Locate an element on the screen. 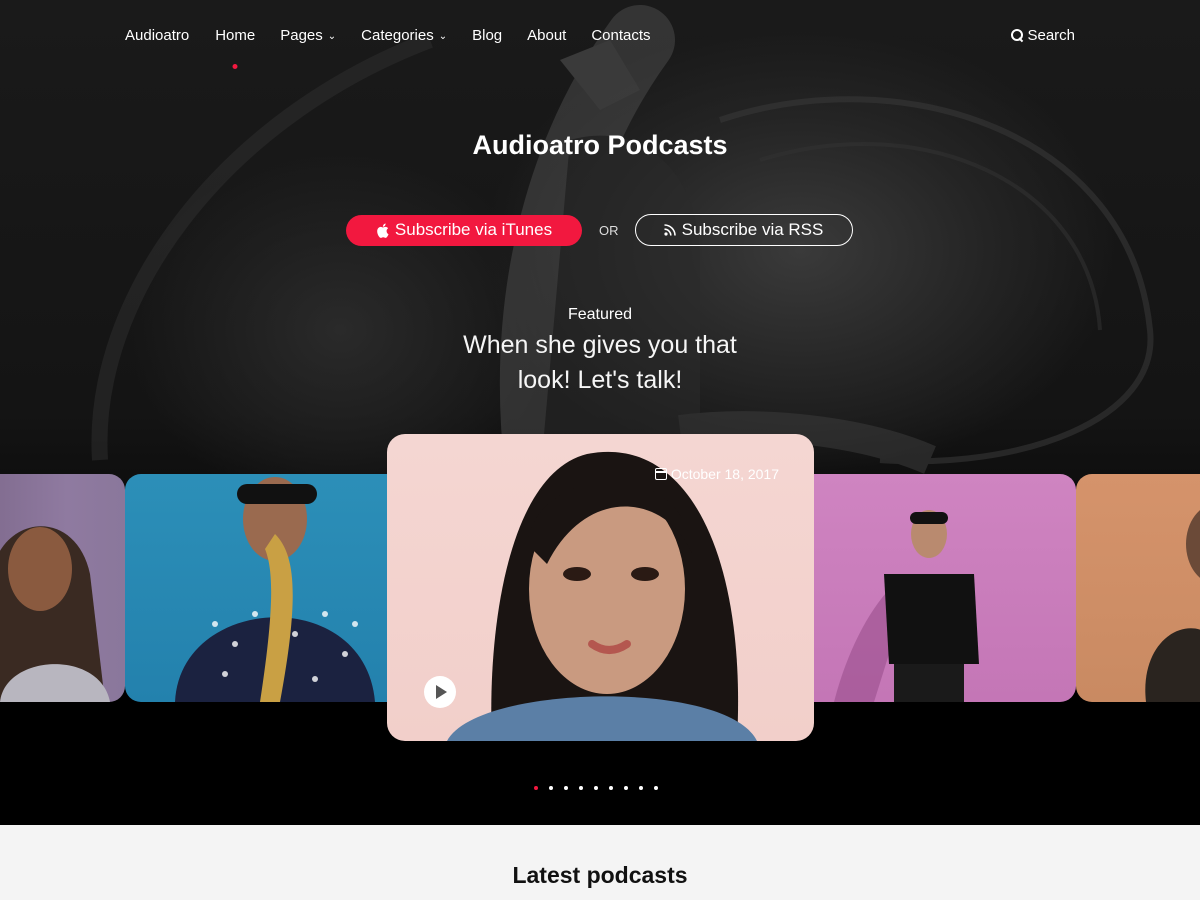  nav-item-label: Home is located at coordinates (235, 35).